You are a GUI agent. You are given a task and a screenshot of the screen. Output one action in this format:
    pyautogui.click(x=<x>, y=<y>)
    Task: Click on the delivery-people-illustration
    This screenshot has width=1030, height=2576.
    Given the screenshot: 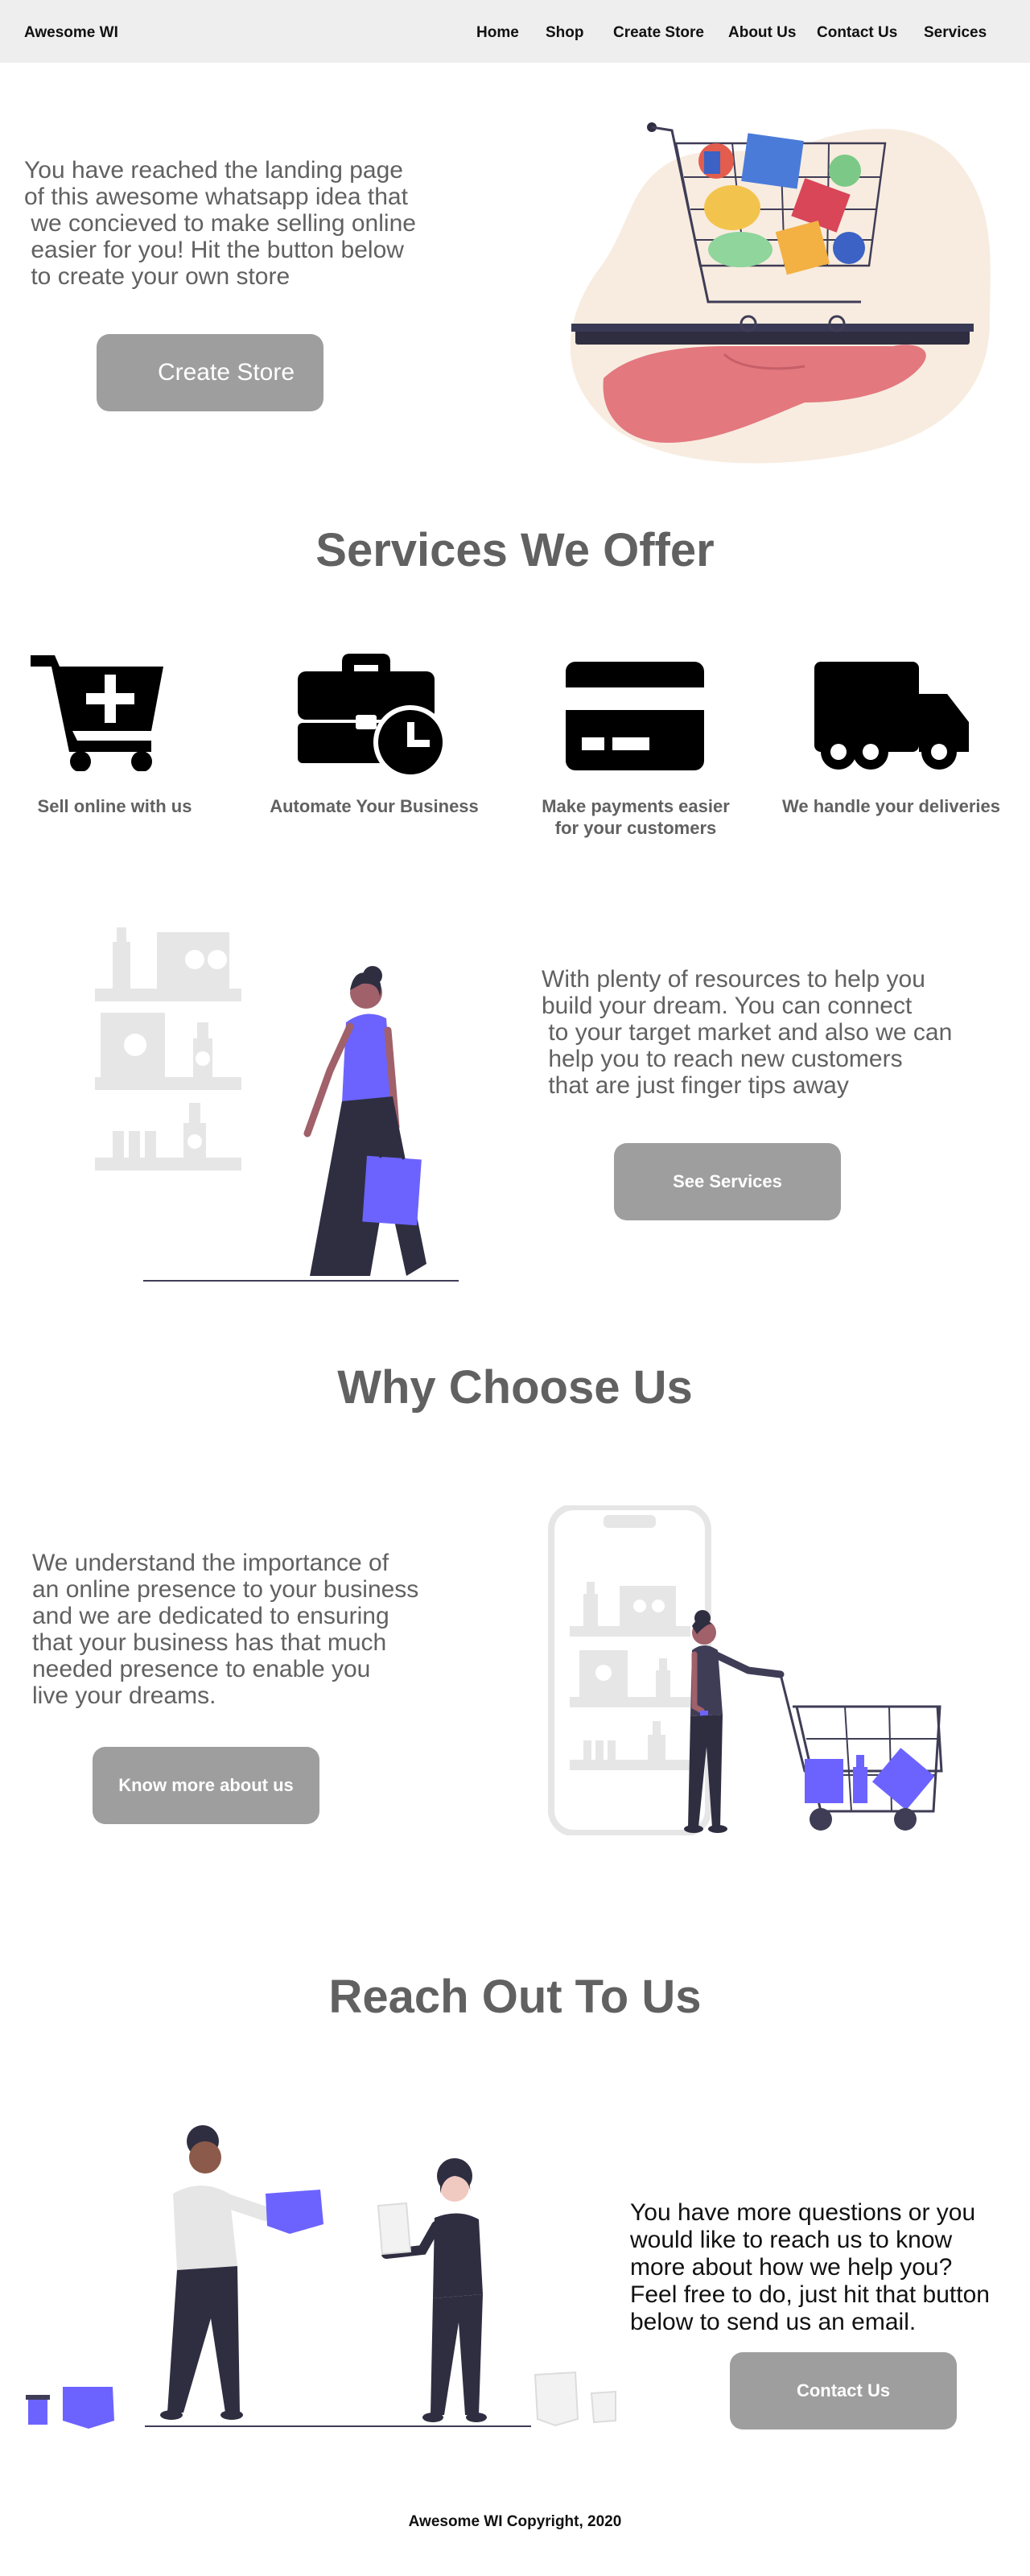 What is the action you would take?
    pyautogui.click(x=321, y=2277)
    